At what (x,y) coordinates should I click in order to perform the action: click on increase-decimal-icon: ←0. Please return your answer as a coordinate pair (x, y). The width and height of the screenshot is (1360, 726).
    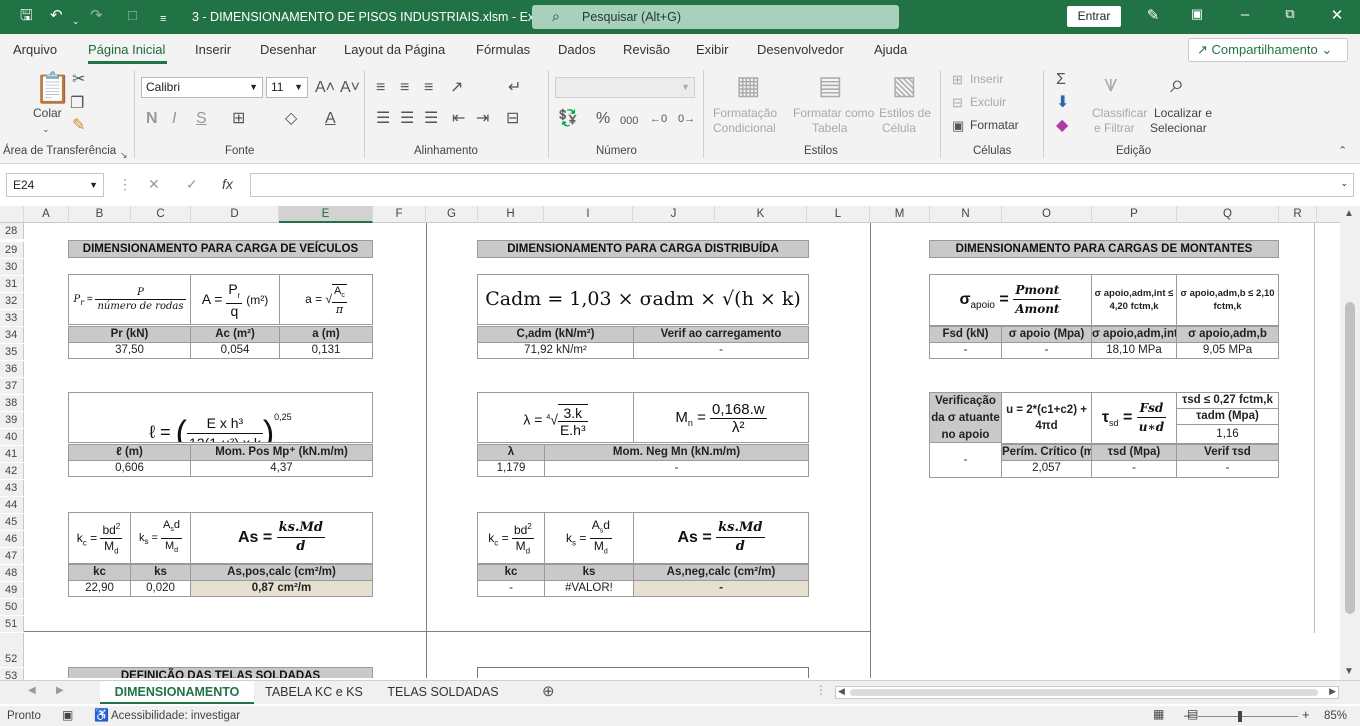
    Looking at the image, I should click on (658, 119).